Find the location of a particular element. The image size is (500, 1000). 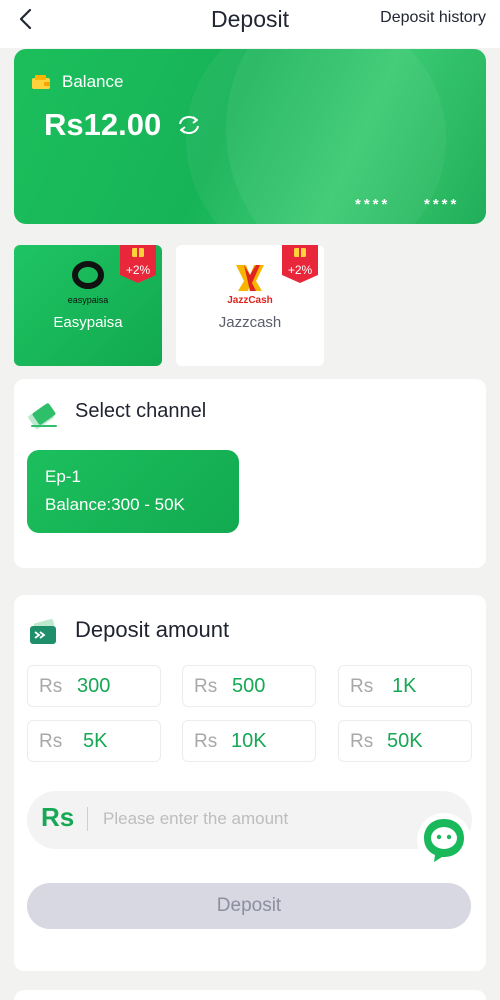

method-label: Easypaisa is located at coordinates (88, 322).